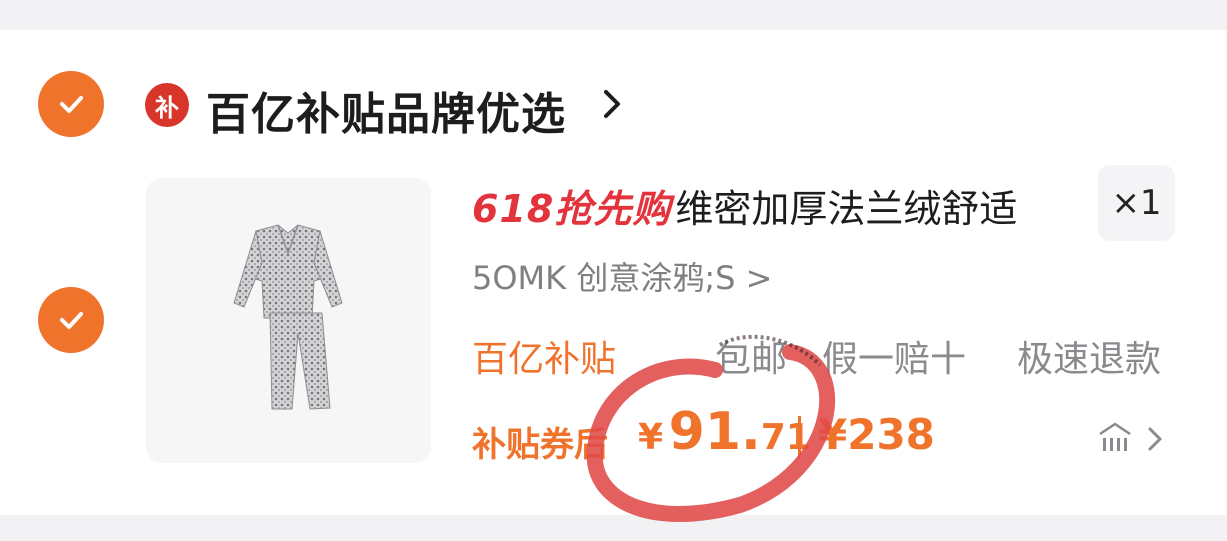  What do you see at coordinates (544, 359) in the screenshot?
I see `service-tag-subsidy: 百亿补贴` at bounding box center [544, 359].